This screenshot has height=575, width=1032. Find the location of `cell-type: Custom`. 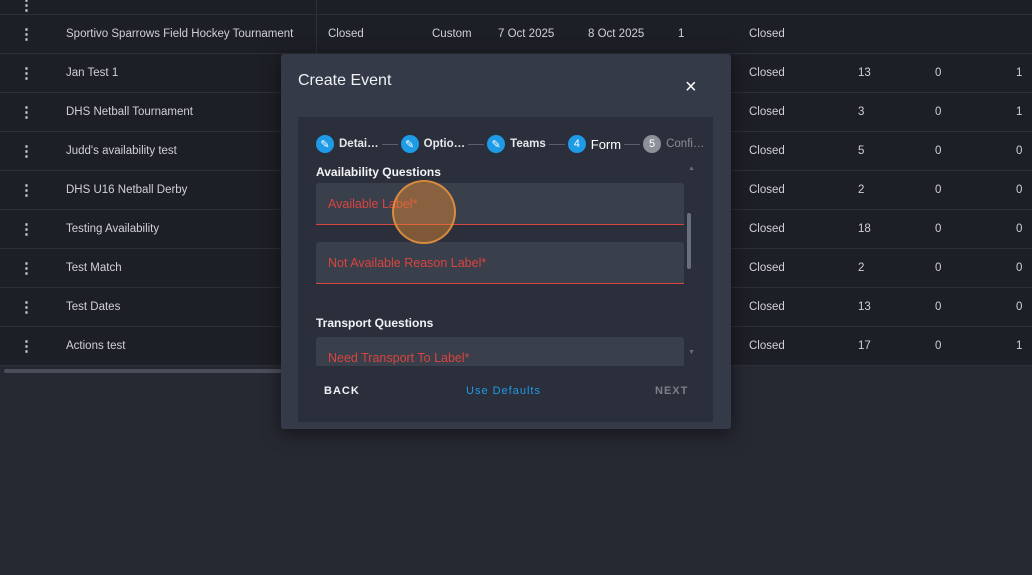

cell-type: Custom is located at coordinates (452, 34).